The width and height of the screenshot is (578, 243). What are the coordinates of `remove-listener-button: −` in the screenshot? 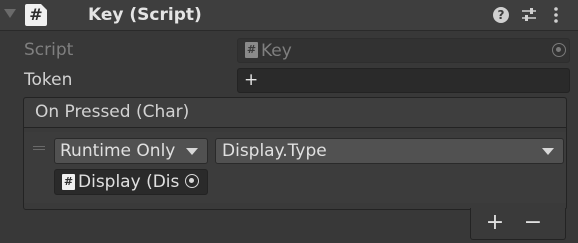 It's located at (533, 223).